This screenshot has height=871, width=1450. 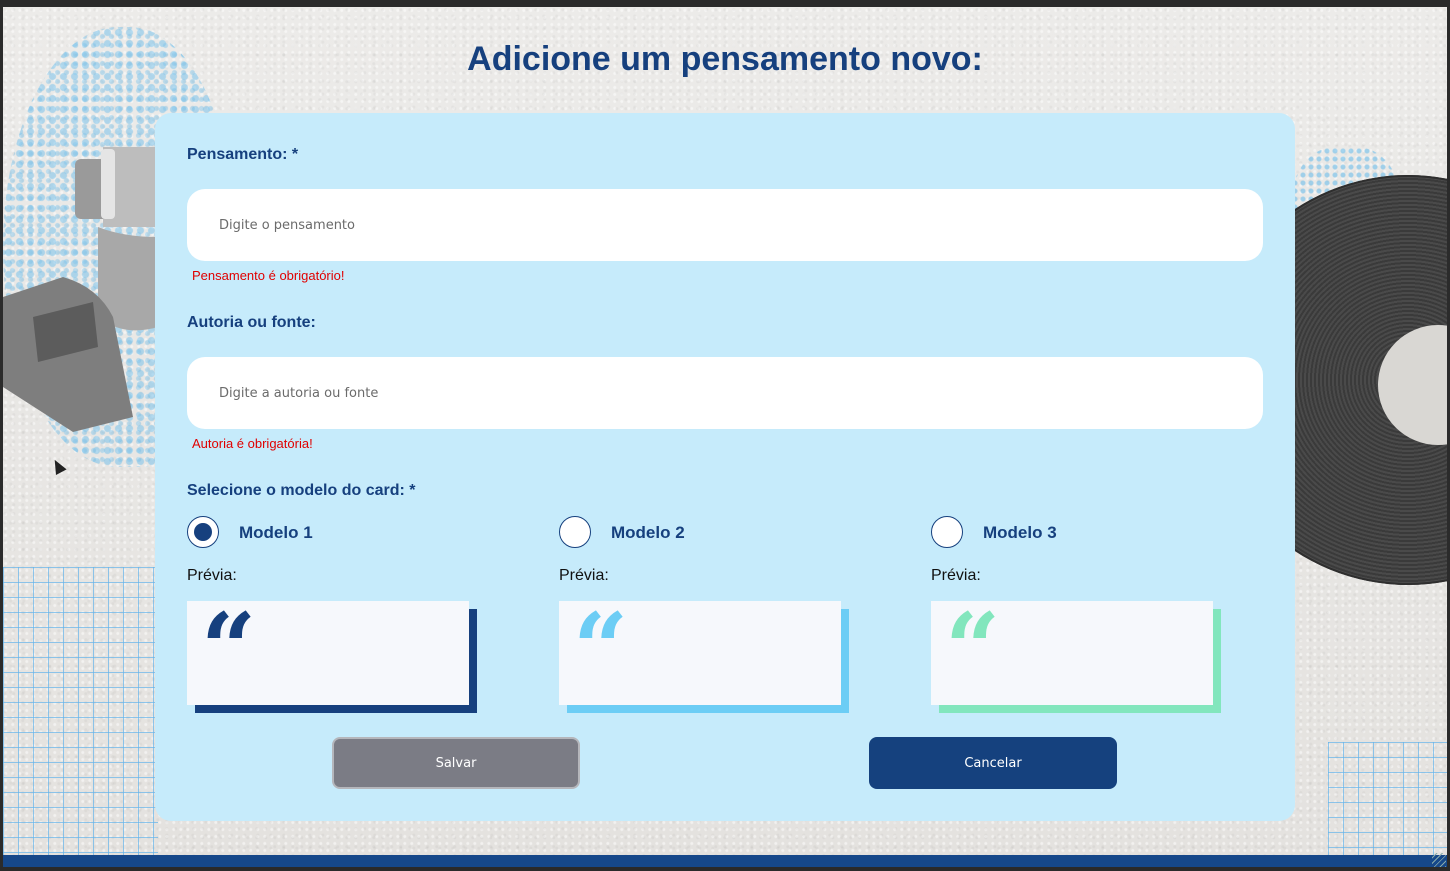 I want to click on thought-error-message: Pensamento é obrigatório!, so click(x=268, y=275).